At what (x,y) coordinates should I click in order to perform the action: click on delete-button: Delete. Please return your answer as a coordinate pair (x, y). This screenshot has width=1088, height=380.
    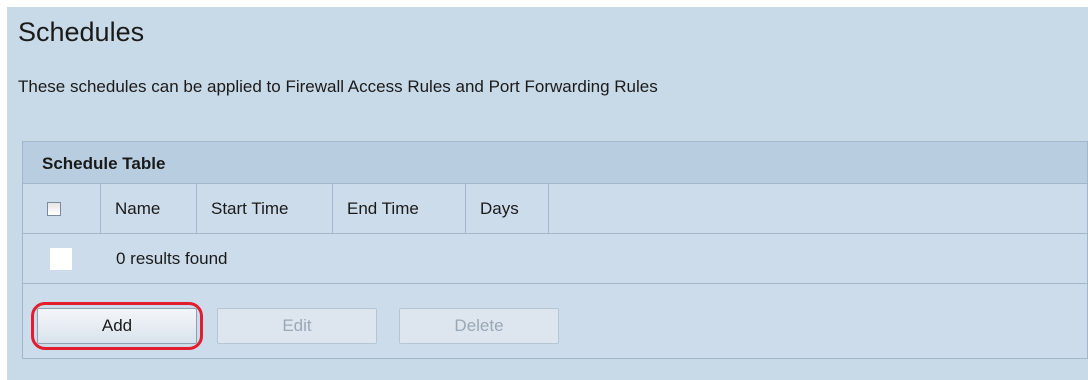
    Looking at the image, I should click on (479, 326).